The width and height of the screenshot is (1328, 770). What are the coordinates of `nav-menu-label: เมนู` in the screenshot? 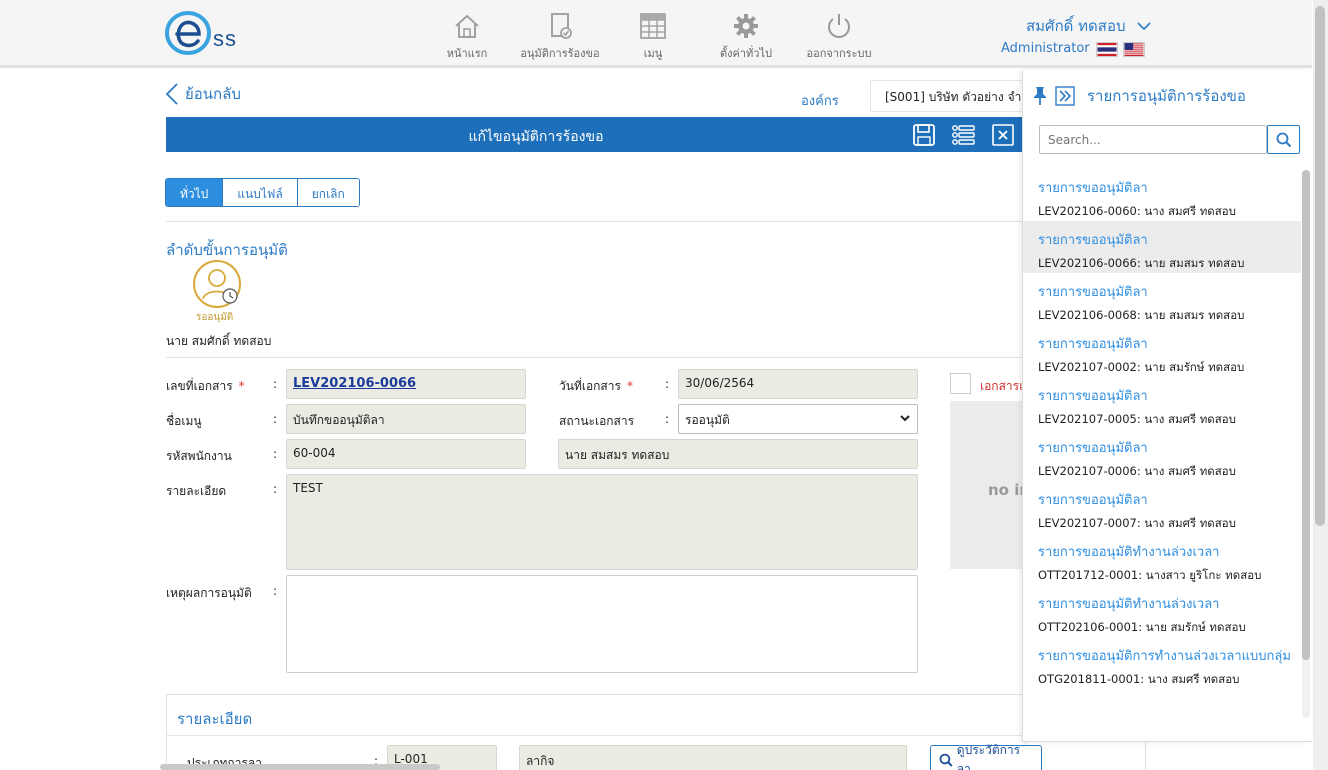 It's located at (653, 53).